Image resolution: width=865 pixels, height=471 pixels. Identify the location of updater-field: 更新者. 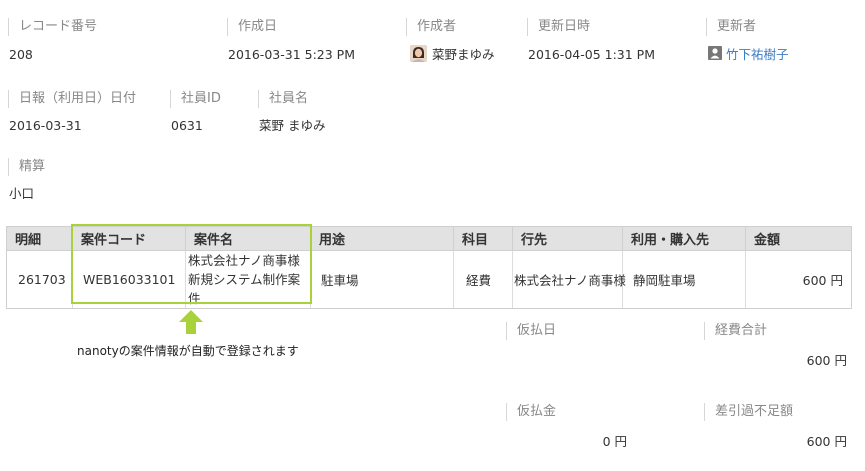
(731, 27).